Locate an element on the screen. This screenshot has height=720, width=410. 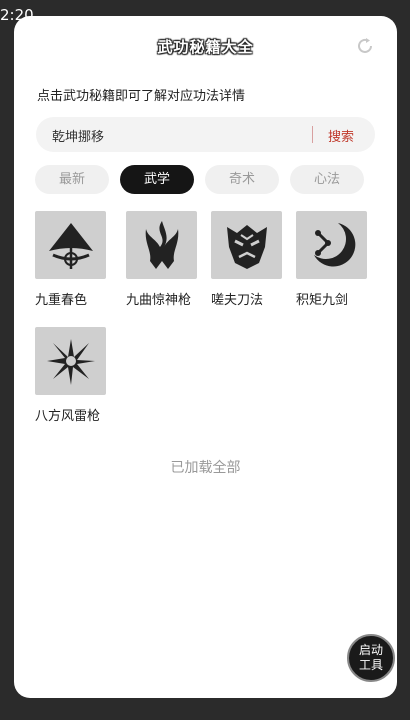
refresh-icon is located at coordinates (365, 46).